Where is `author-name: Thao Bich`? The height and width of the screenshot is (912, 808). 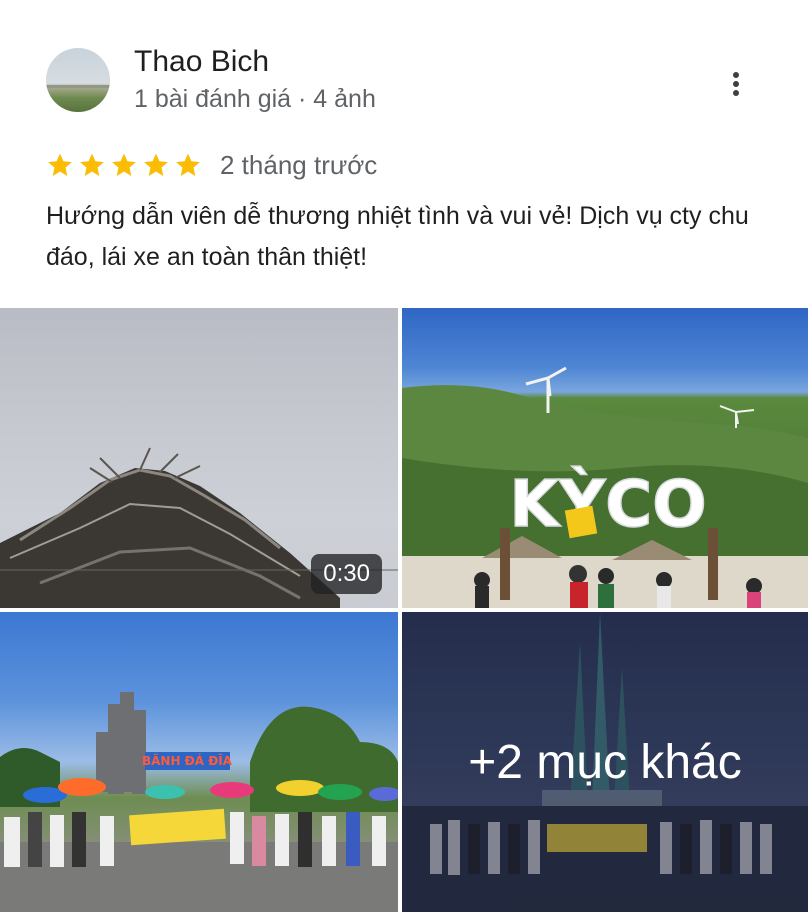 author-name: Thao Bich is located at coordinates (201, 62).